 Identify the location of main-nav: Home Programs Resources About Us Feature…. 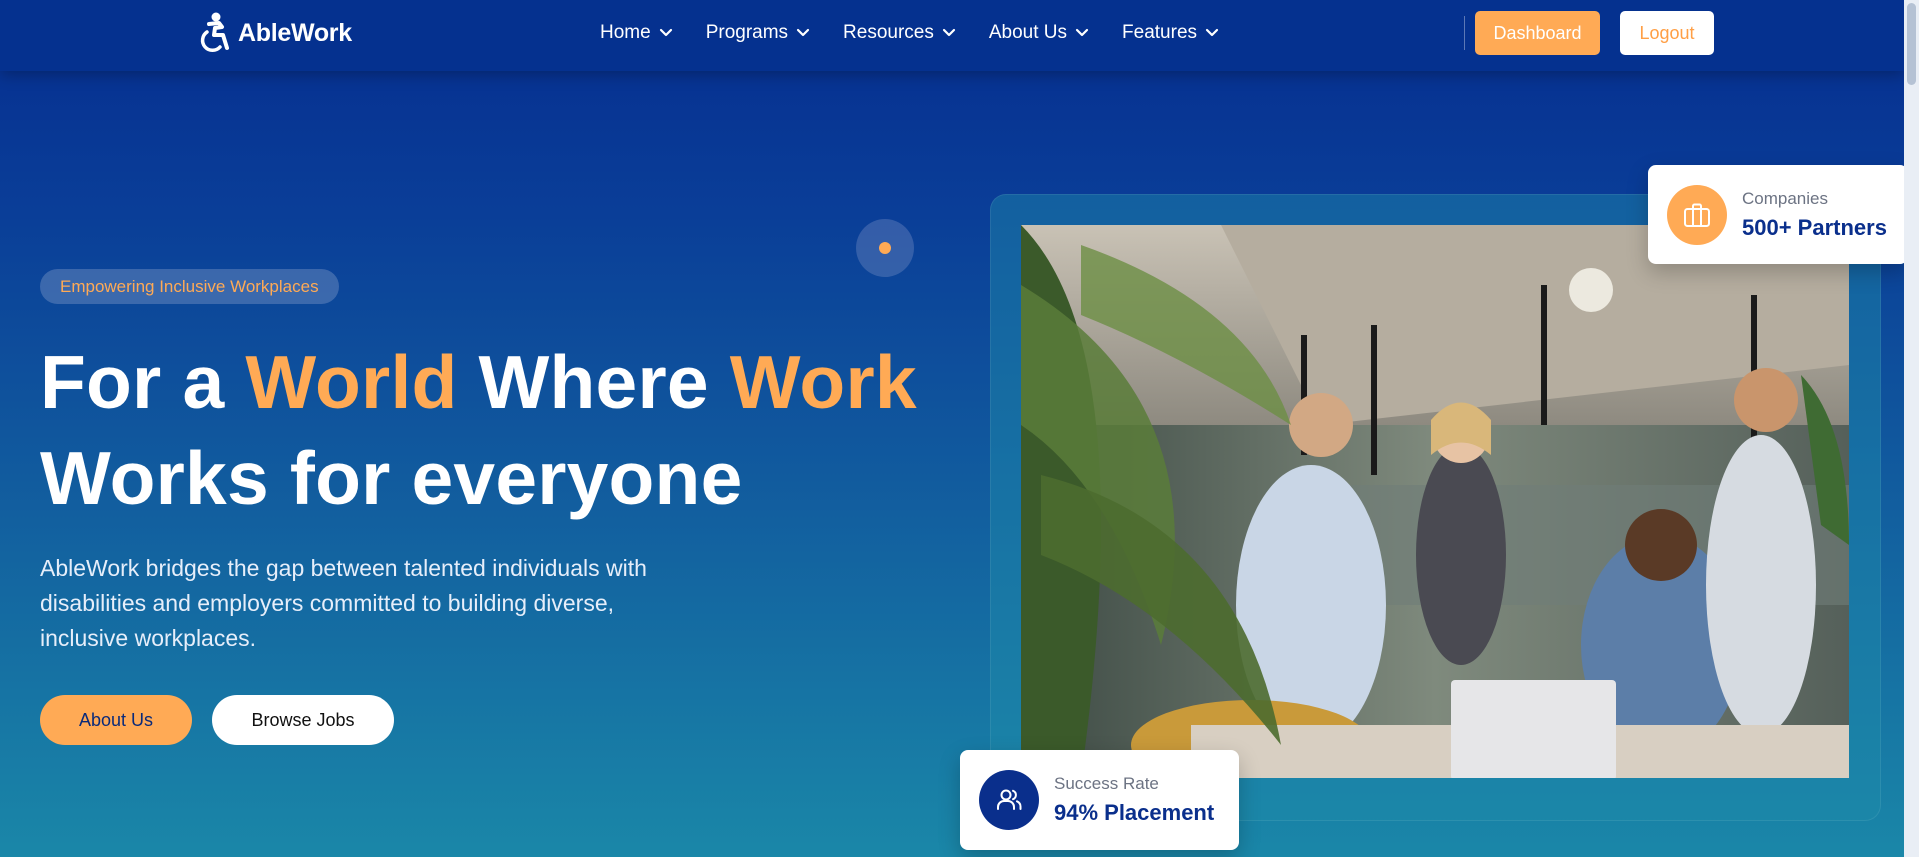
(909, 33).